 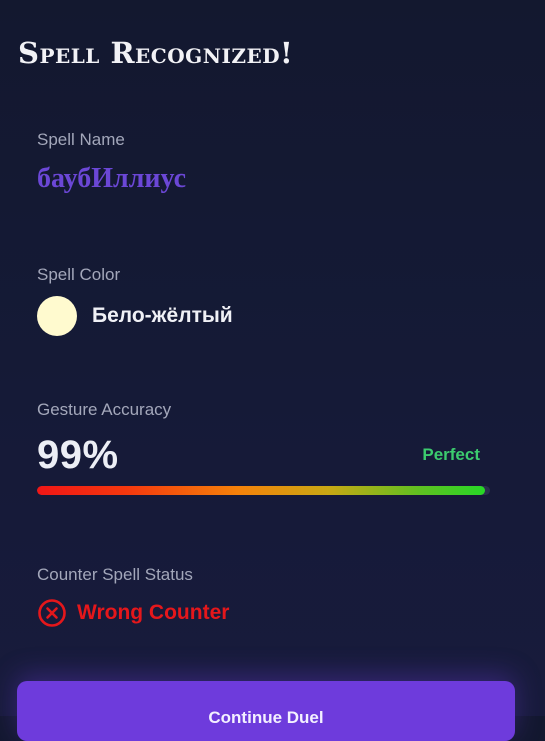 I want to click on spell-color-value: Бело-жёлтый, so click(x=162, y=315).